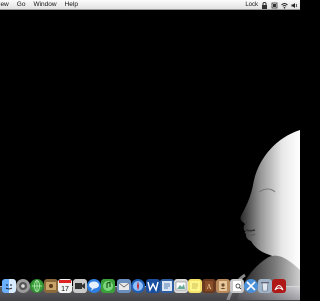  I want to click on textedit-icon, so click(153, 286).